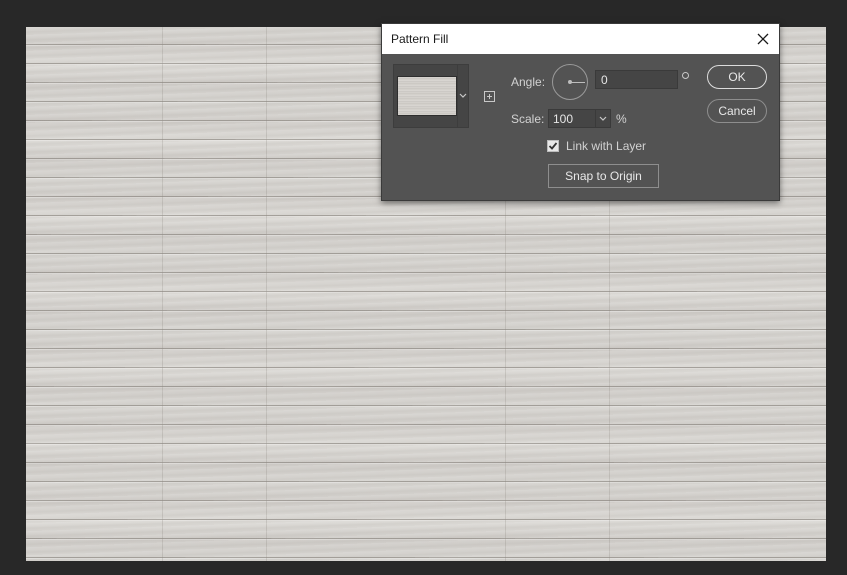 This screenshot has height=575, width=847. What do you see at coordinates (763, 39) in the screenshot?
I see `close-icon` at bounding box center [763, 39].